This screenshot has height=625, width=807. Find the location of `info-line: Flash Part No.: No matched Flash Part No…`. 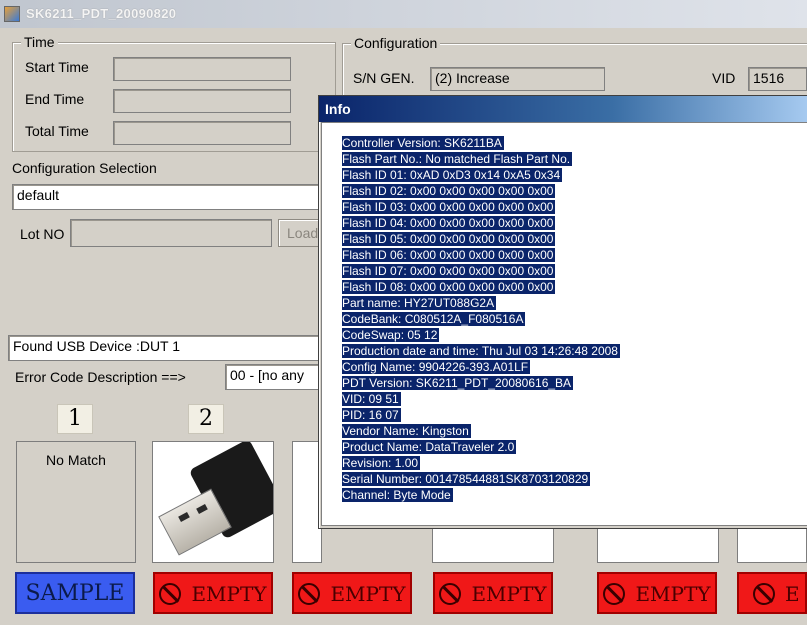

info-line: Flash Part No.: No matched Flash Part No… is located at coordinates (457, 159).